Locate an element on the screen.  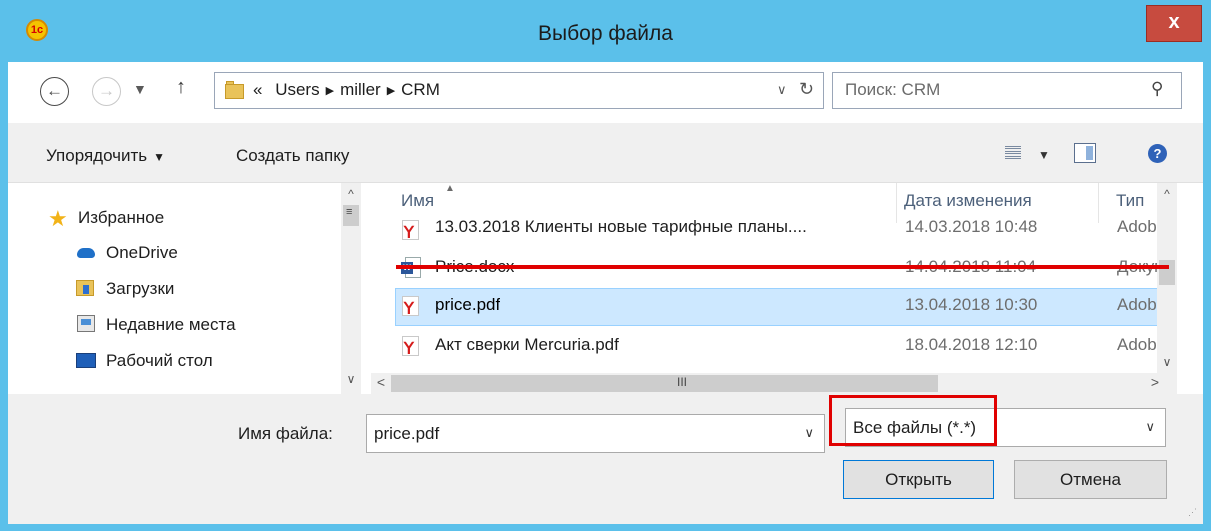
file-row: Price.docx 14.04.2018 11:04 Докум is located at coordinates (774, 270).